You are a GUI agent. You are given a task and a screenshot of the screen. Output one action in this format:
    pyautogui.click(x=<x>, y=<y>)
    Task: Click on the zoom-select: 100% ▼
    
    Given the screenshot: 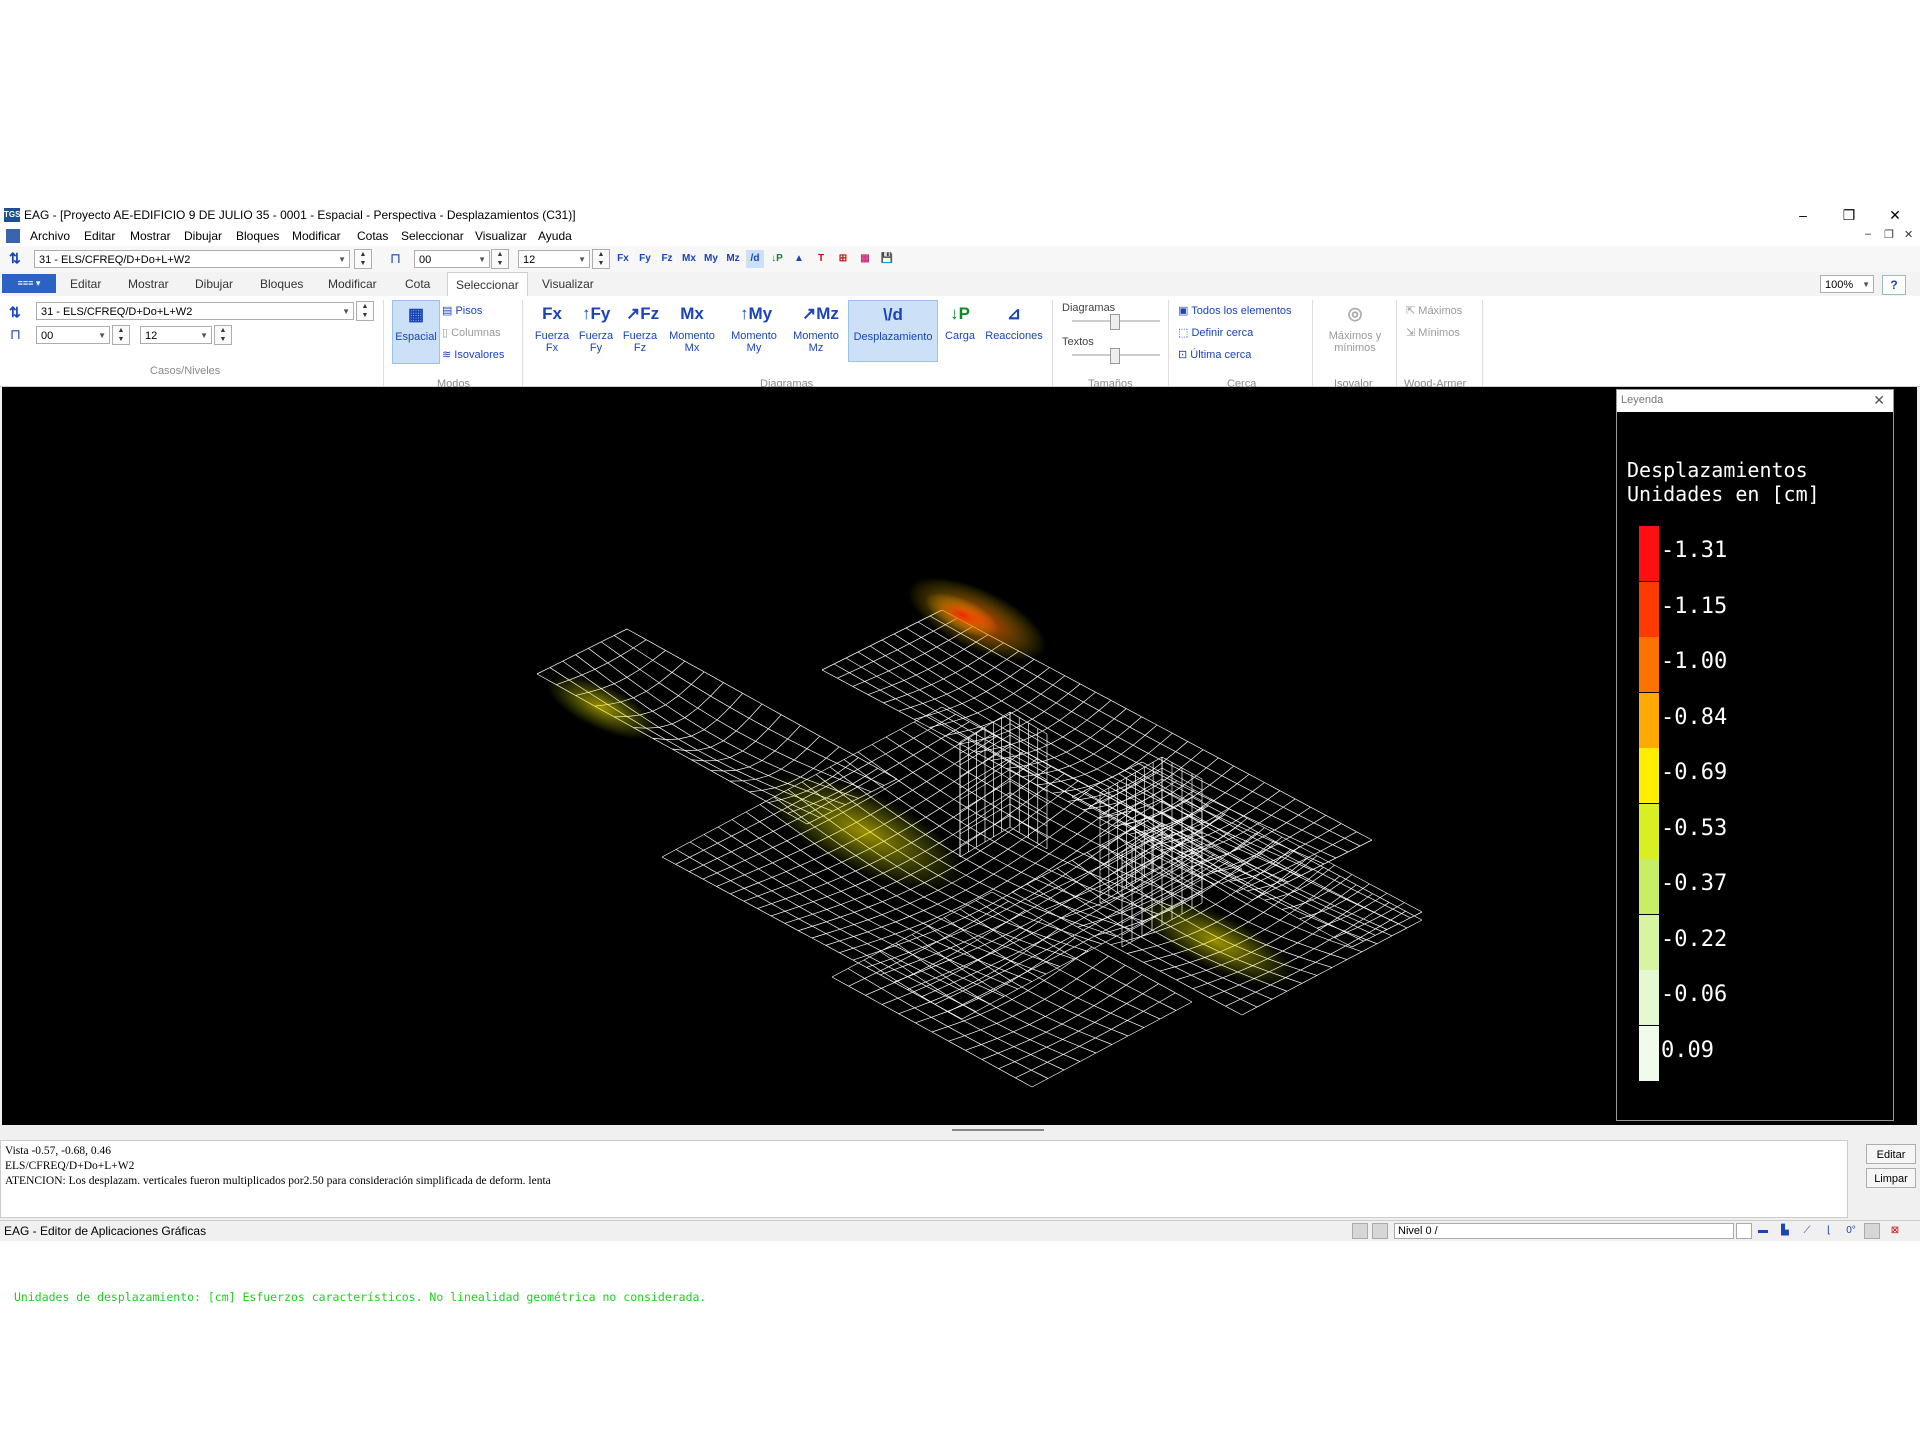 What is the action you would take?
    pyautogui.click(x=1847, y=284)
    